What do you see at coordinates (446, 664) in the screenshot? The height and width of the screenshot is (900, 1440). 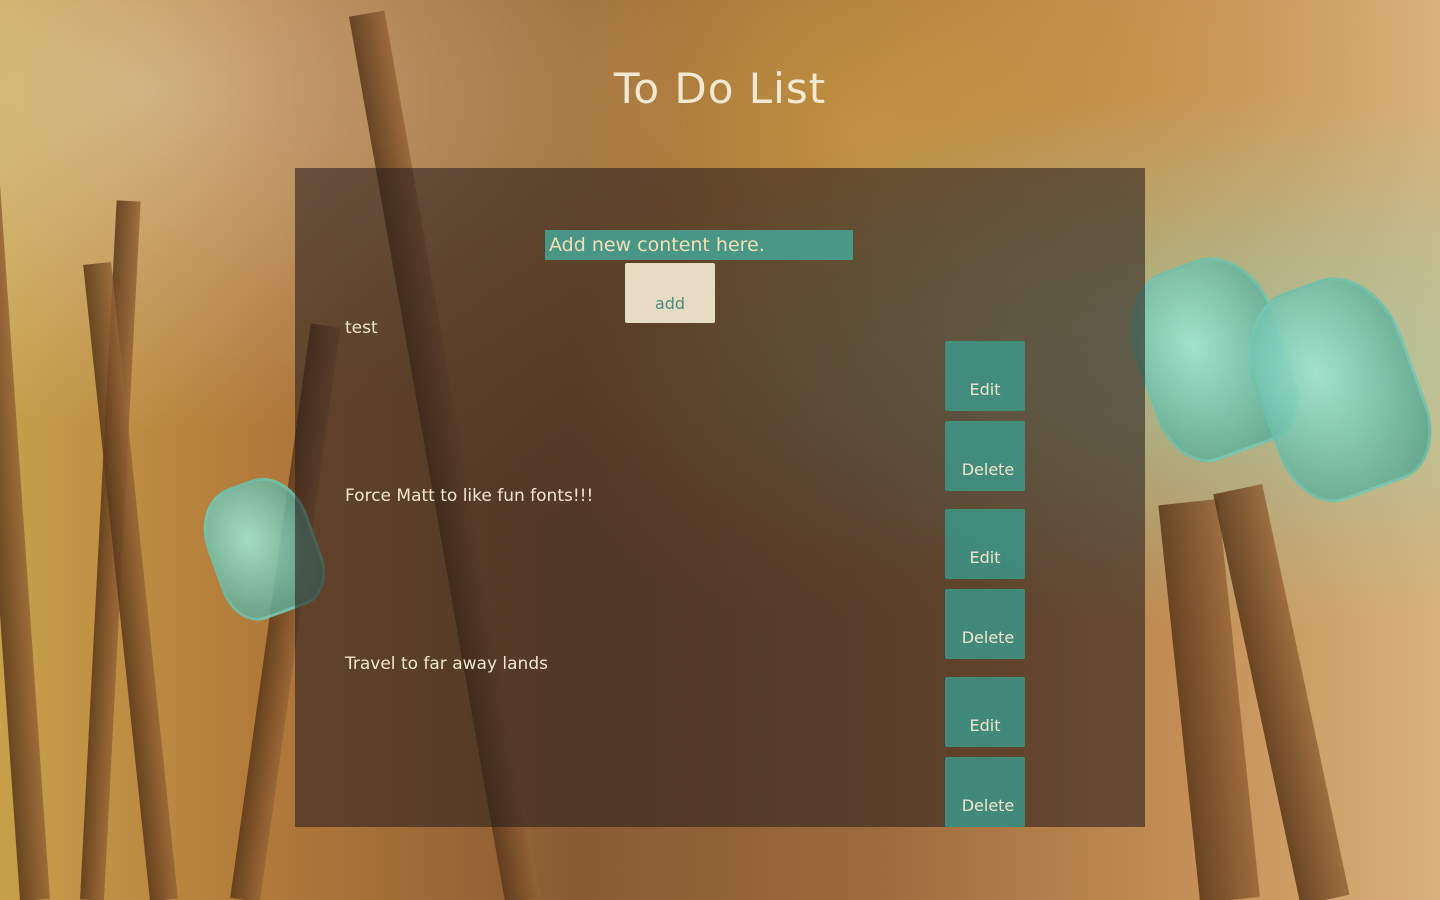 I see `todo-text: Travel to far away lands` at bounding box center [446, 664].